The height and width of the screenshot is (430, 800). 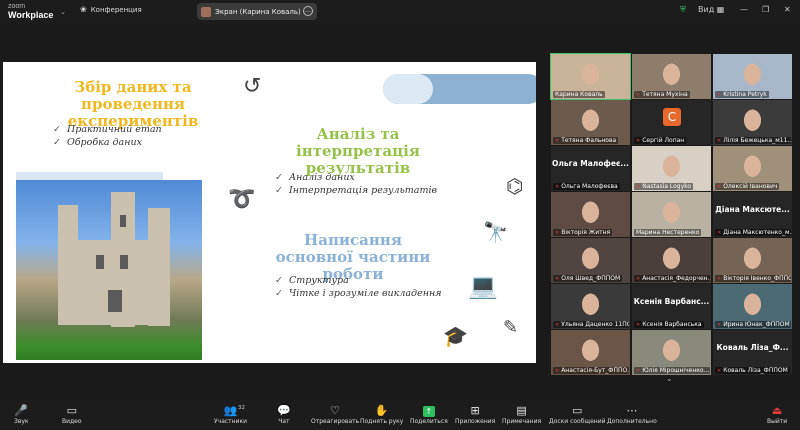 I want to click on react-button: ♡ Отреагировать, so click(x=335, y=414).